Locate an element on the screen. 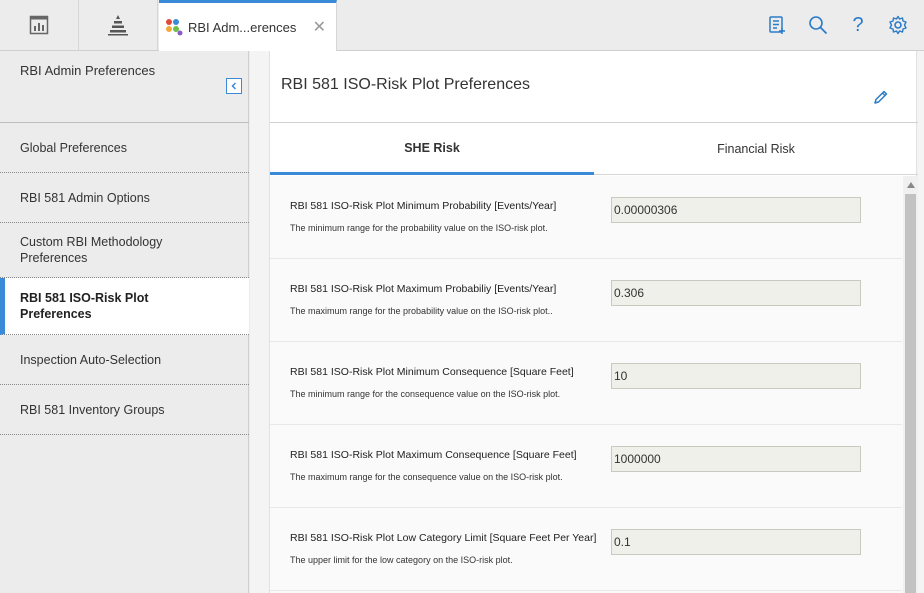 The height and width of the screenshot is (593, 924). app-logo-icon is located at coordinates (174, 27).